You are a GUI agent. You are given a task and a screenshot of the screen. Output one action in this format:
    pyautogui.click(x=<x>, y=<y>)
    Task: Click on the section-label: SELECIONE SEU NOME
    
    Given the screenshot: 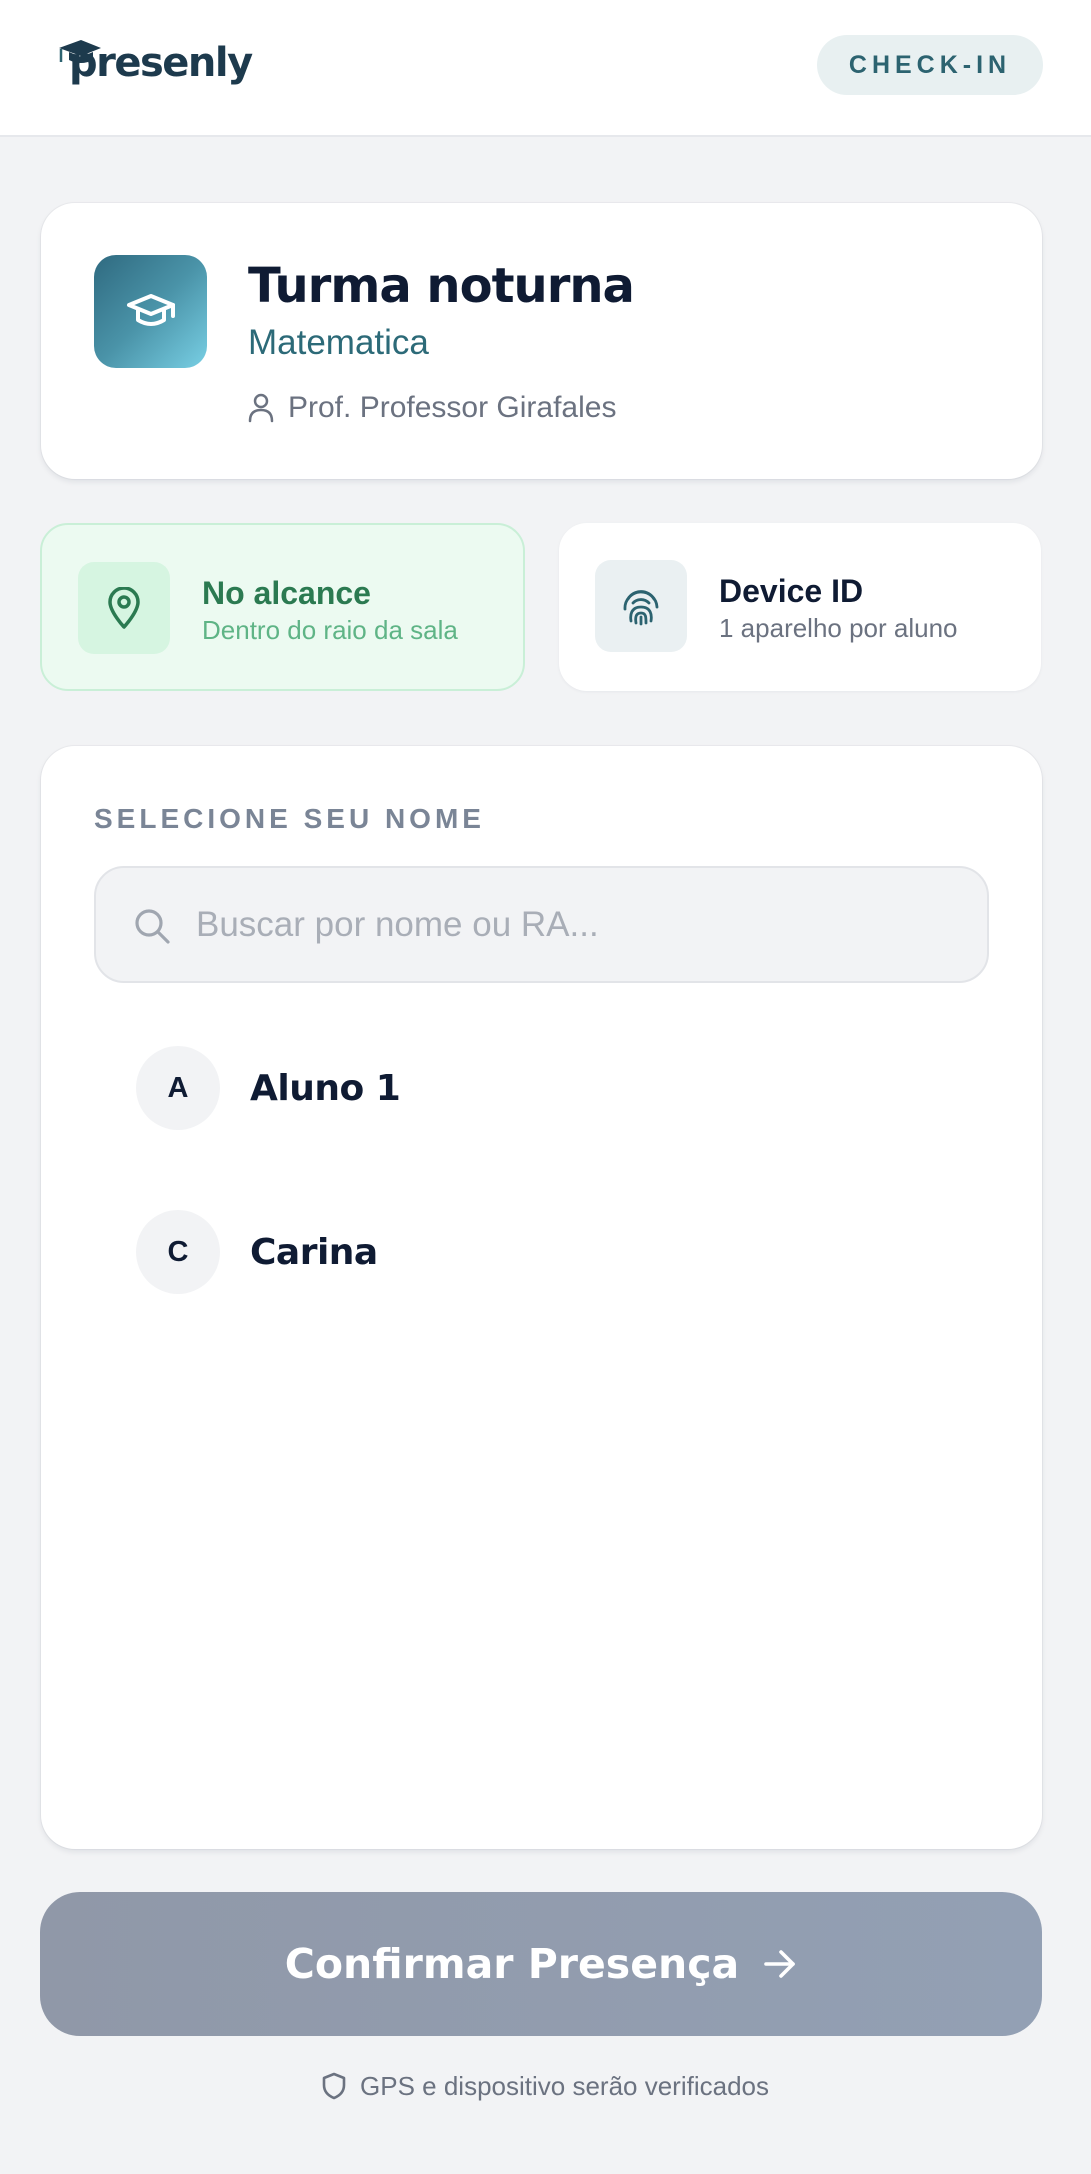 What is the action you would take?
    pyautogui.click(x=289, y=818)
    